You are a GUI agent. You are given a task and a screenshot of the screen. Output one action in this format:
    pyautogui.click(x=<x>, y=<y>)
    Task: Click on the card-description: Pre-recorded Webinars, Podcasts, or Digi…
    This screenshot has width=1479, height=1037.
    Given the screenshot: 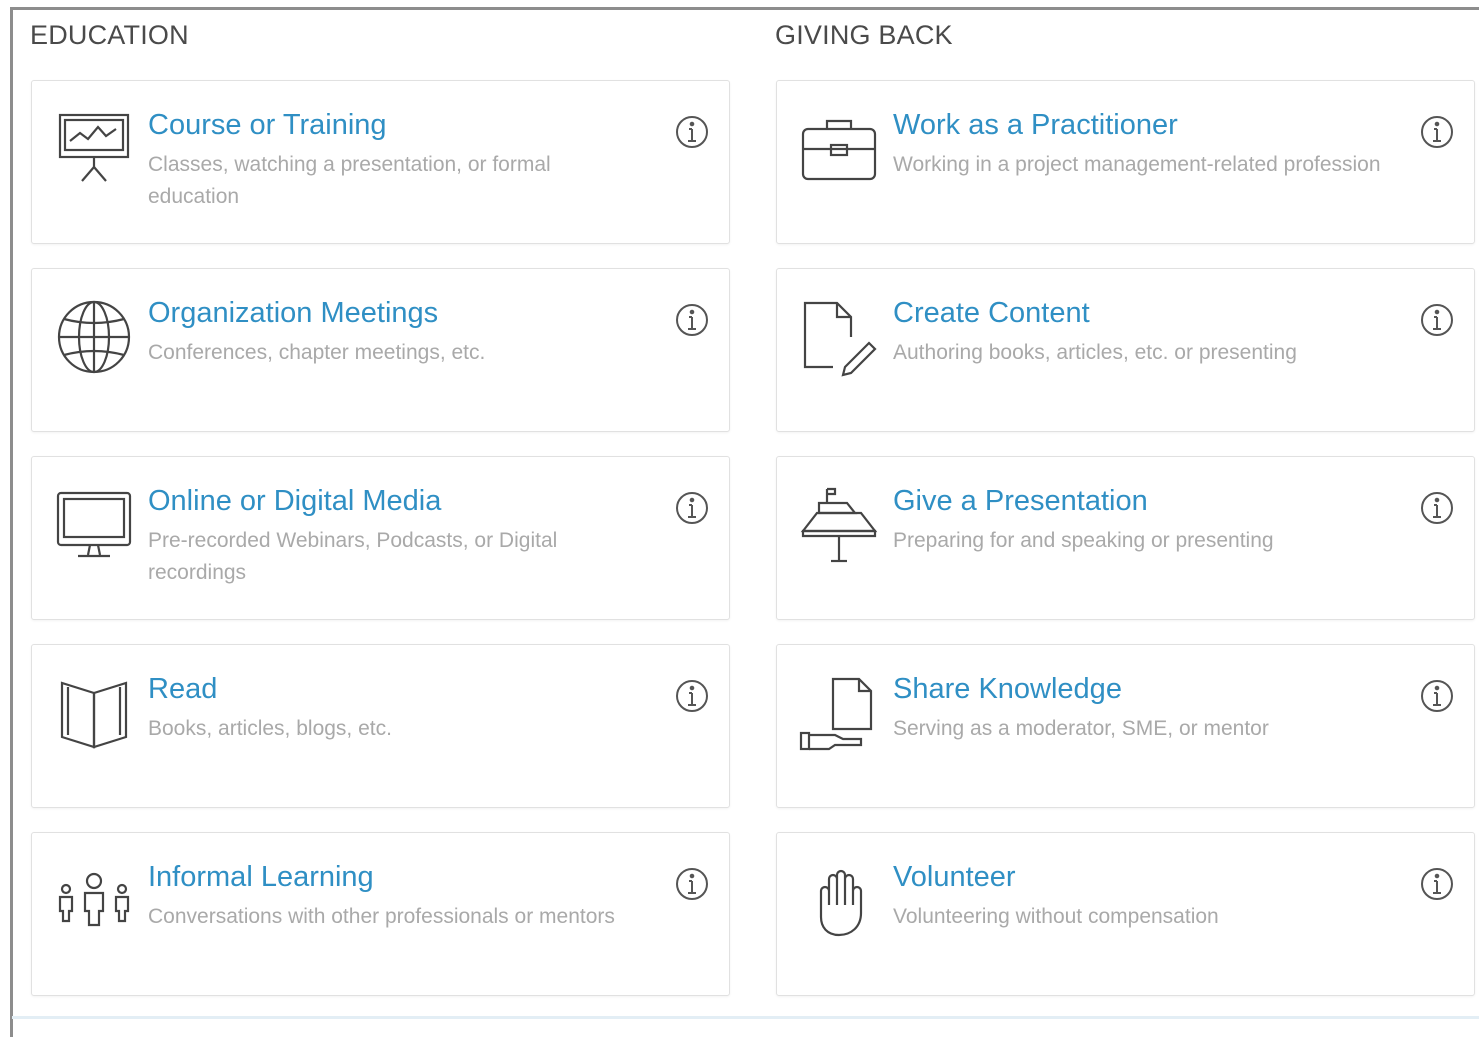 What is the action you would take?
    pyautogui.click(x=353, y=556)
    